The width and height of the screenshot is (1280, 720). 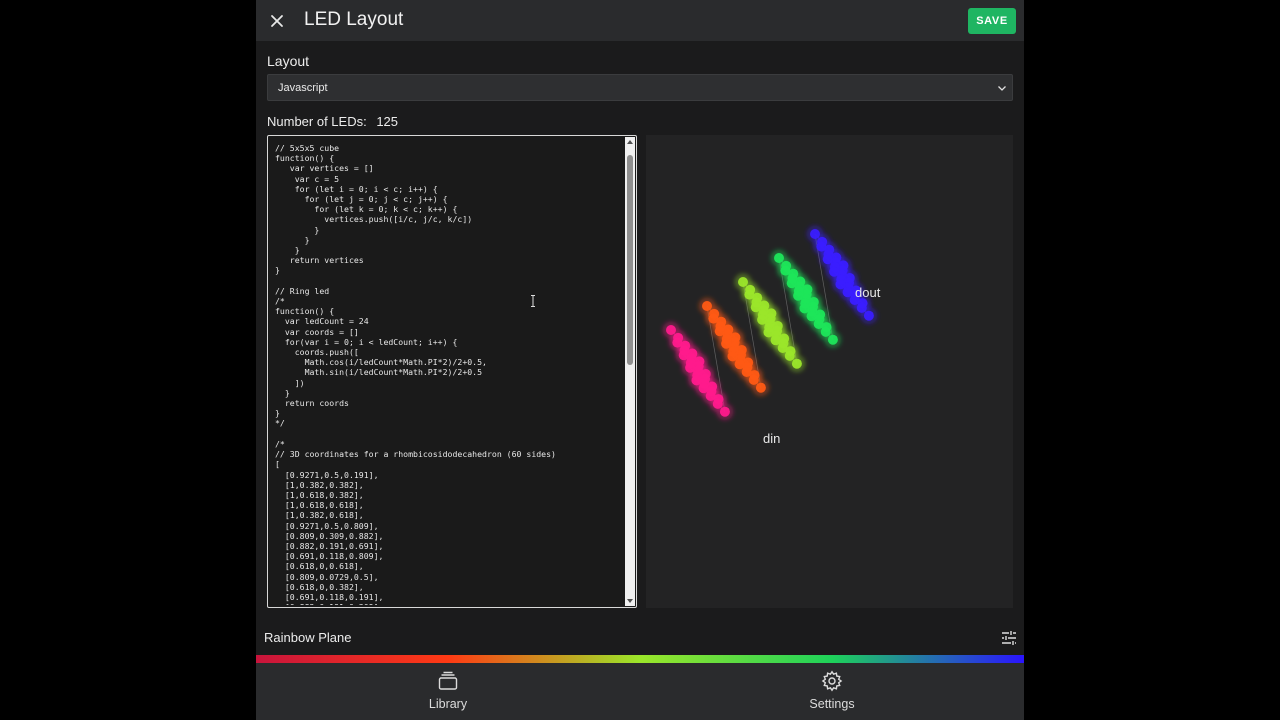 What do you see at coordinates (387, 121) in the screenshot?
I see `led-count-value: 125` at bounding box center [387, 121].